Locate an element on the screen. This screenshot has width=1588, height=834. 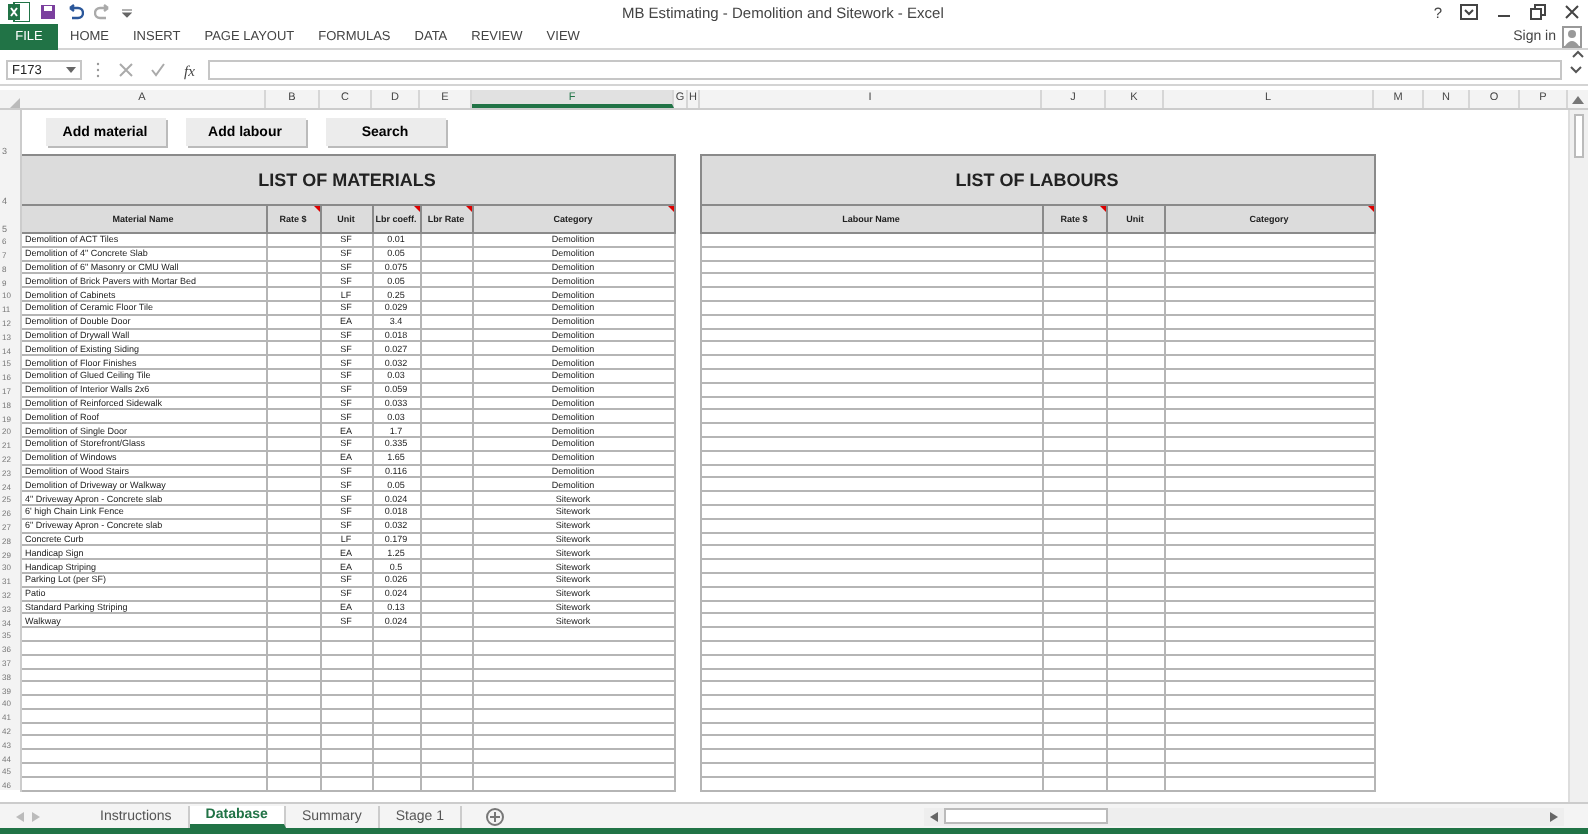
table-title: LIST OF MATERIALS is located at coordinates (347, 180).